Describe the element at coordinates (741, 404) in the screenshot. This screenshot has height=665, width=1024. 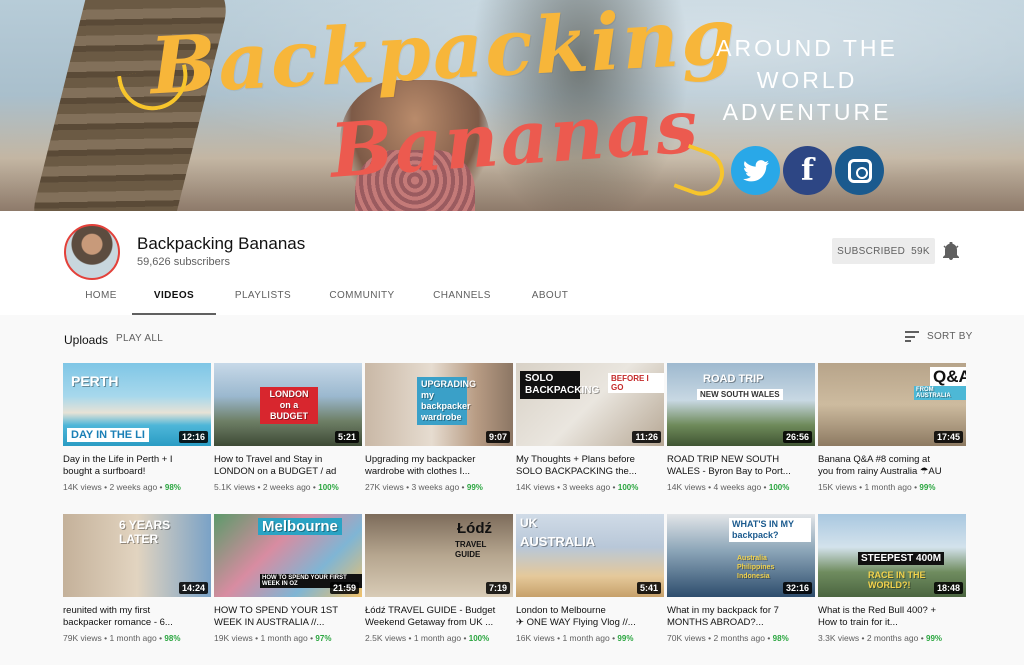
I see `video-thumbnail: ROAD TRIP NEW SOUTH WALES 26:56` at that location.